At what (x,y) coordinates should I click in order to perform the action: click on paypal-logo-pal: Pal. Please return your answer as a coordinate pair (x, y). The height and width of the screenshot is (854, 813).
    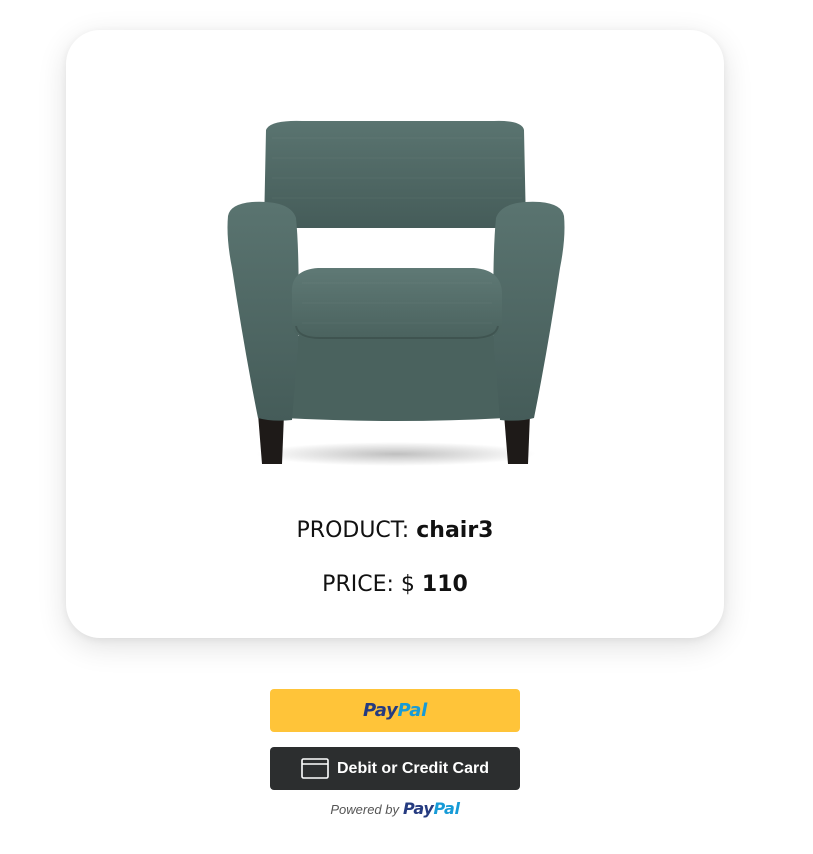
    Looking at the image, I should click on (412, 710).